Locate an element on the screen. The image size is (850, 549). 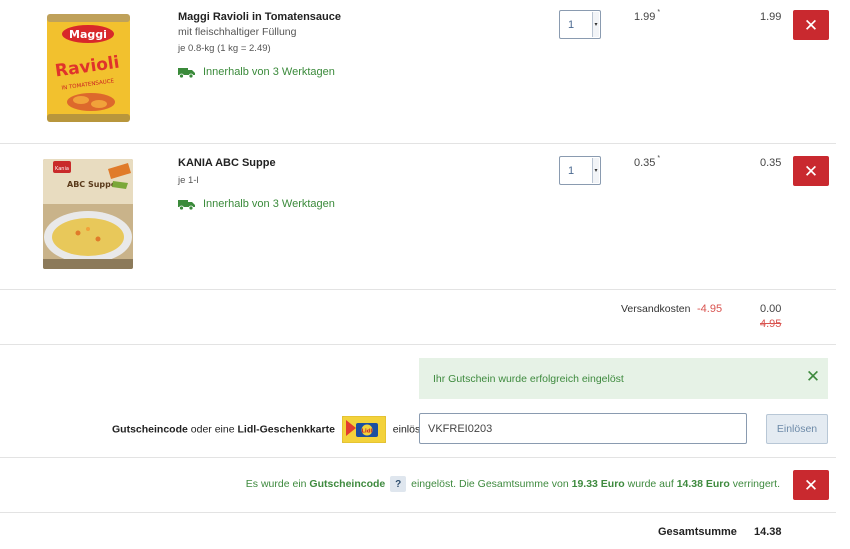
product-image-kania: Kania ABC Suppe is located at coordinates (88, 214).